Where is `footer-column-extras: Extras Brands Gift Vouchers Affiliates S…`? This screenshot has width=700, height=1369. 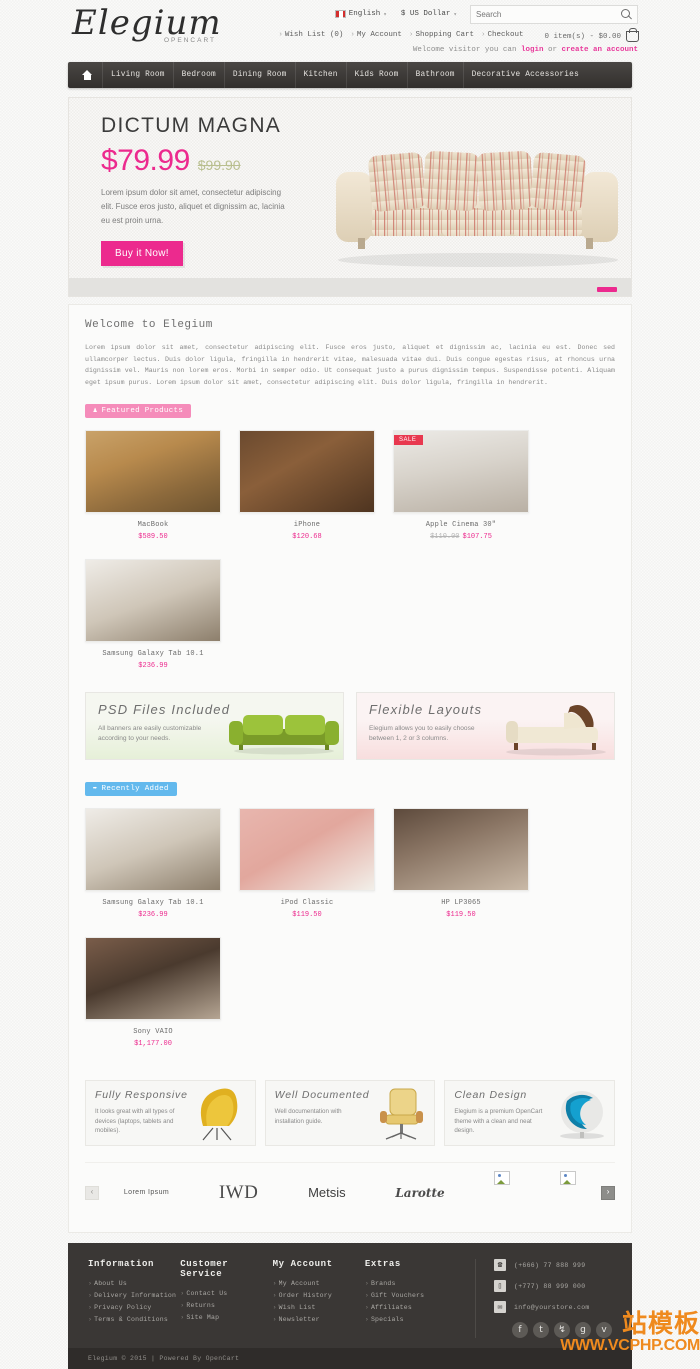
footer-column-extras: Extras Brands Gift Vouchers Affiliates S… is located at coordinates (412, 1298).